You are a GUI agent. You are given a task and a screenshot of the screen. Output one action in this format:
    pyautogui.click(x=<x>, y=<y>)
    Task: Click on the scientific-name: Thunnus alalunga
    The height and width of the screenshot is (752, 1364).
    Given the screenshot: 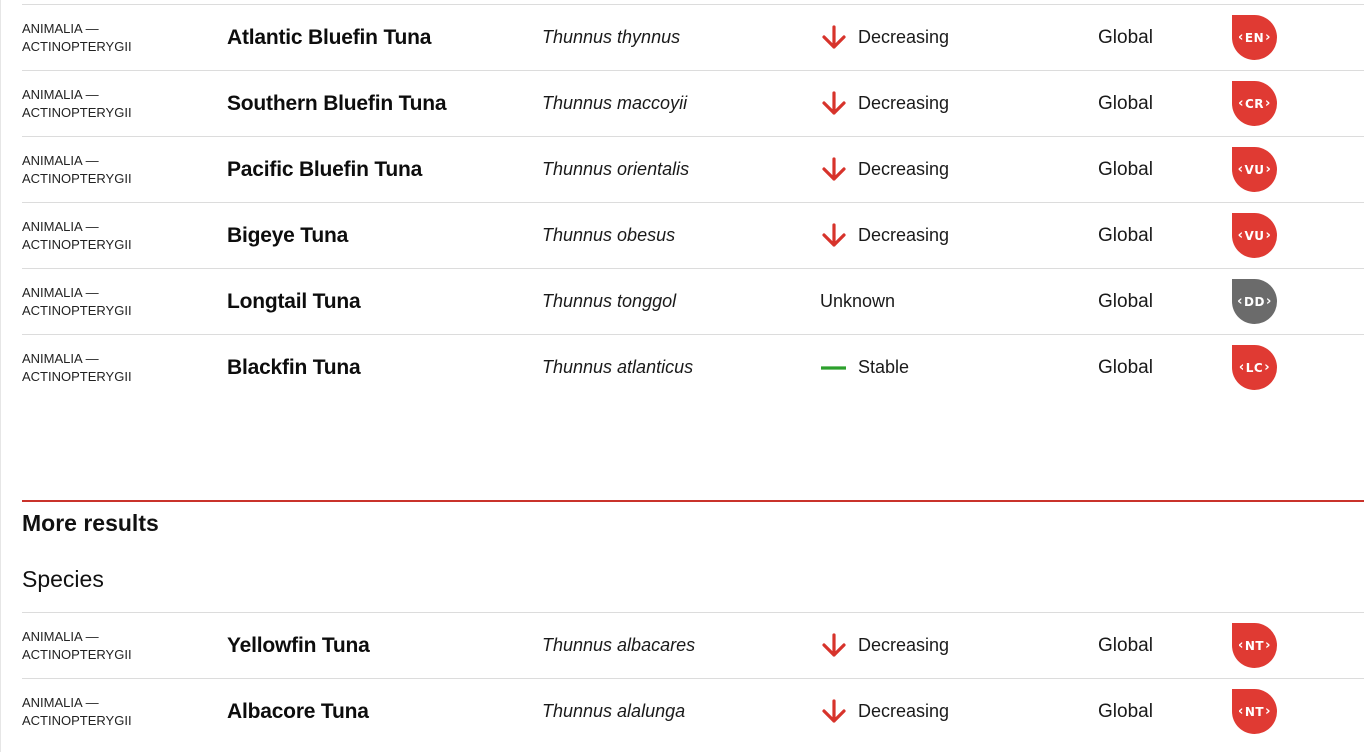 What is the action you would take?
    pyautogui.click(x=614, y=711)
    